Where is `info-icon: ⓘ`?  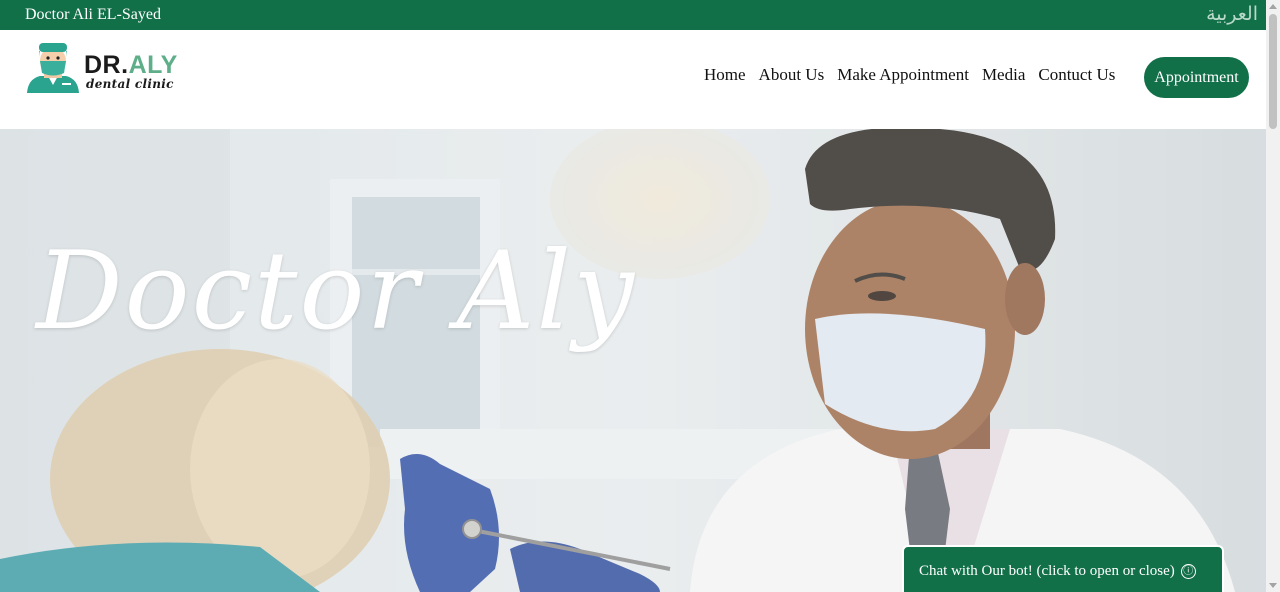 info-icon: ⓘ is located at coordinates (1188, 571).